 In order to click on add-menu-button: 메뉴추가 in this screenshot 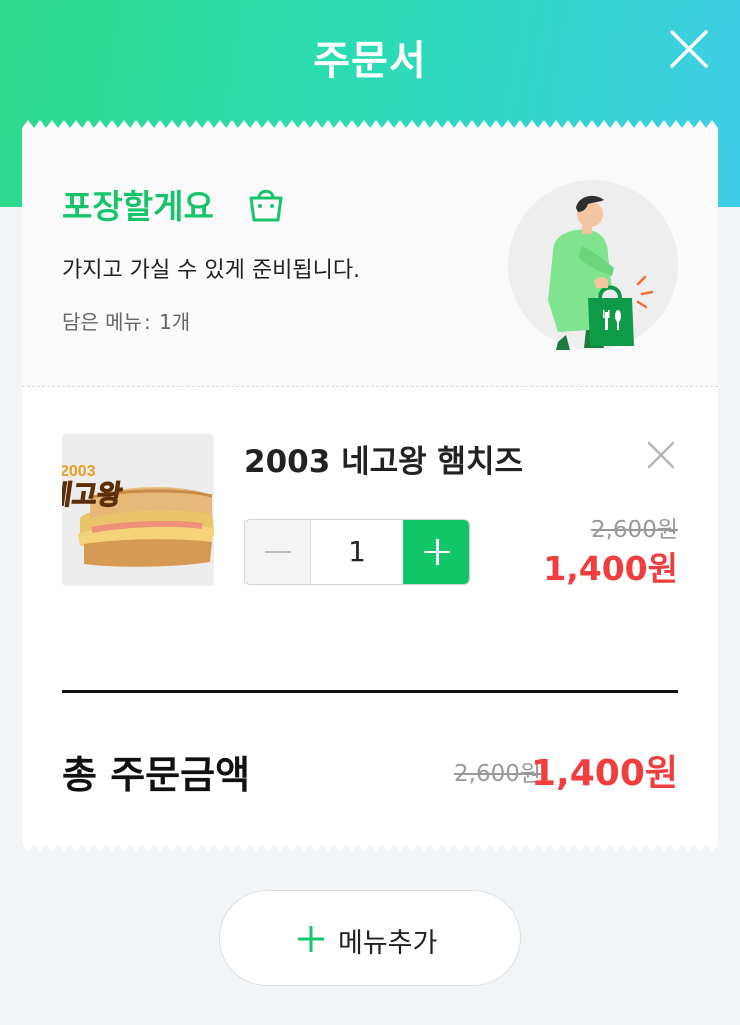, I will do `click(370, 938)`.